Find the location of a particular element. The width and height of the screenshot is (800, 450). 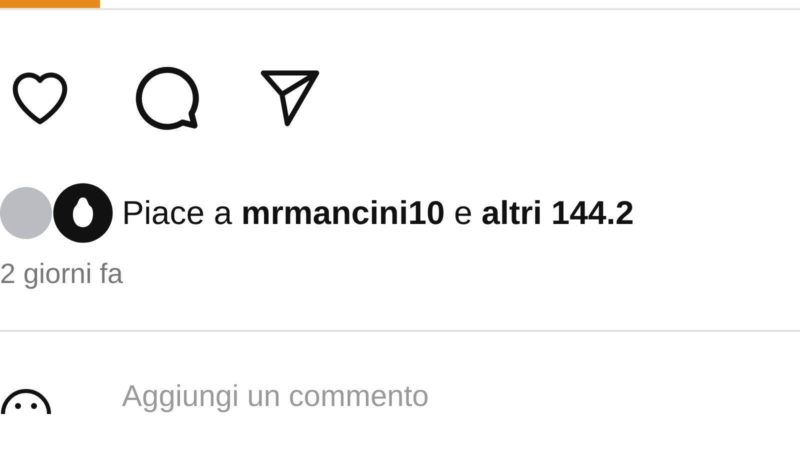

comment-field: Aggiungi un commento is located at coordinates (422, 397).